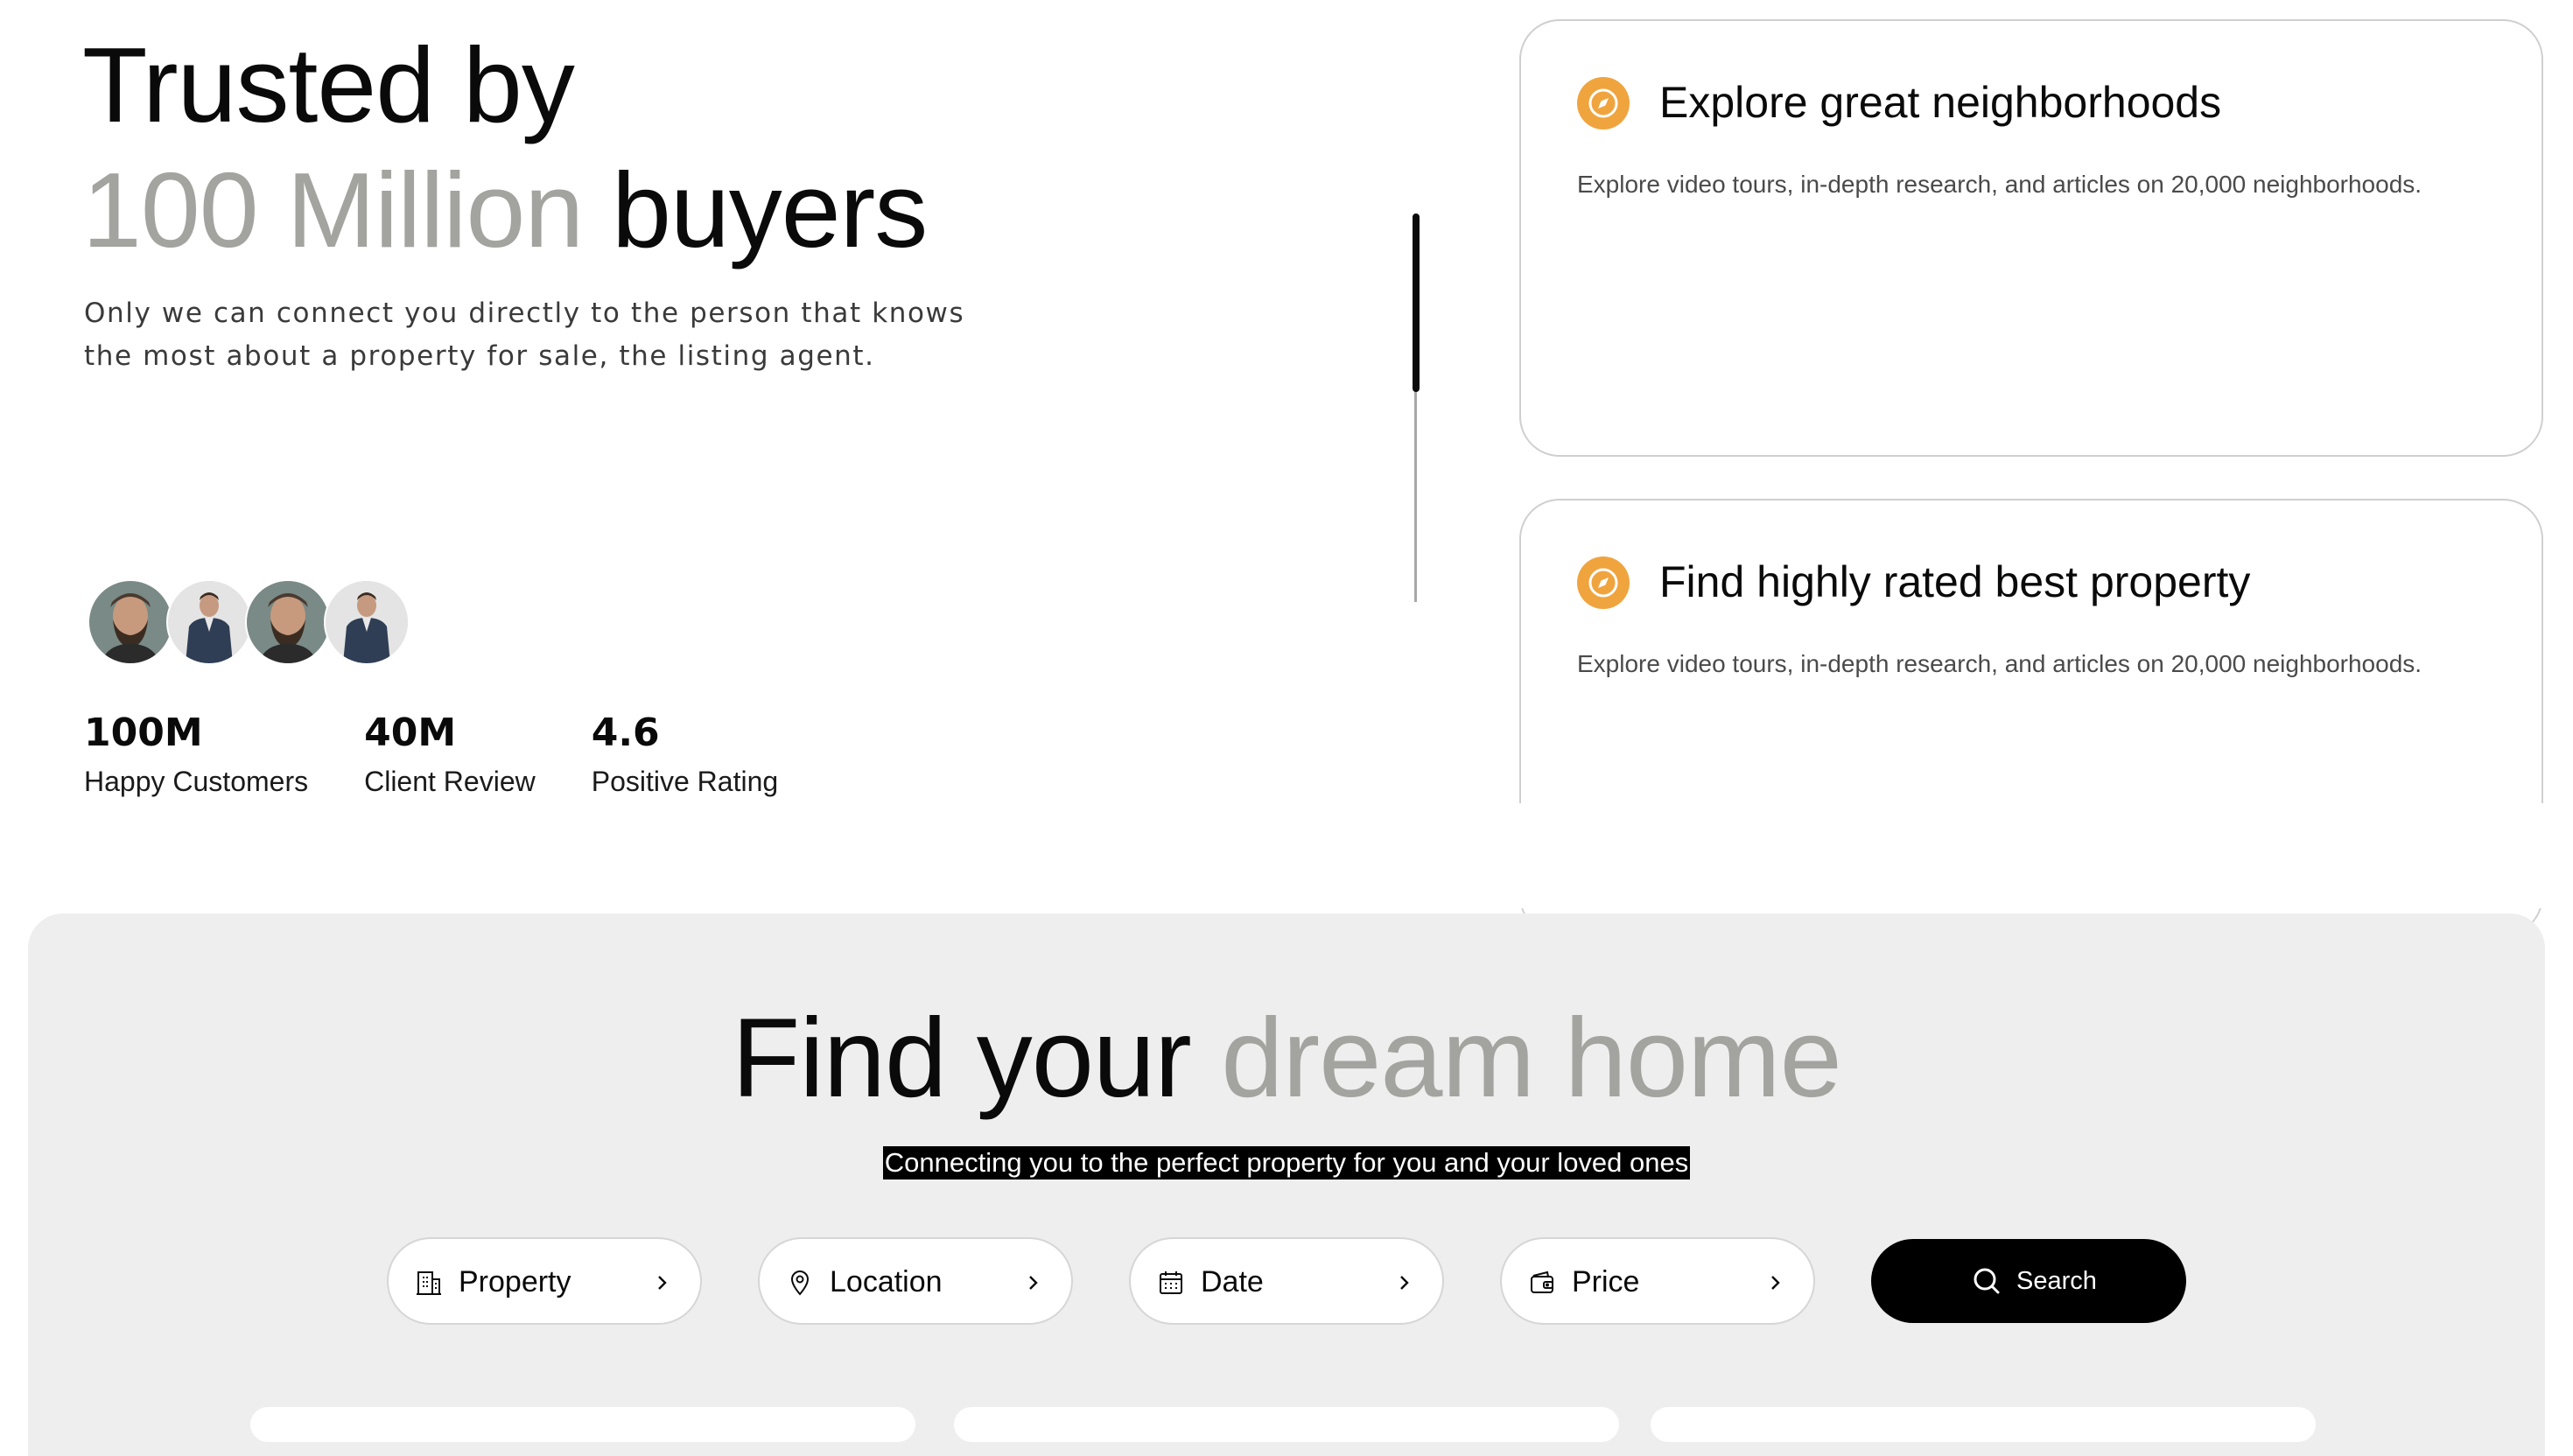 The height and width of the screenshot is (1456, 2573). Describe the element at coordinates (1657, 1281) in the screenshot. I see `price-filter: Price` at that location.